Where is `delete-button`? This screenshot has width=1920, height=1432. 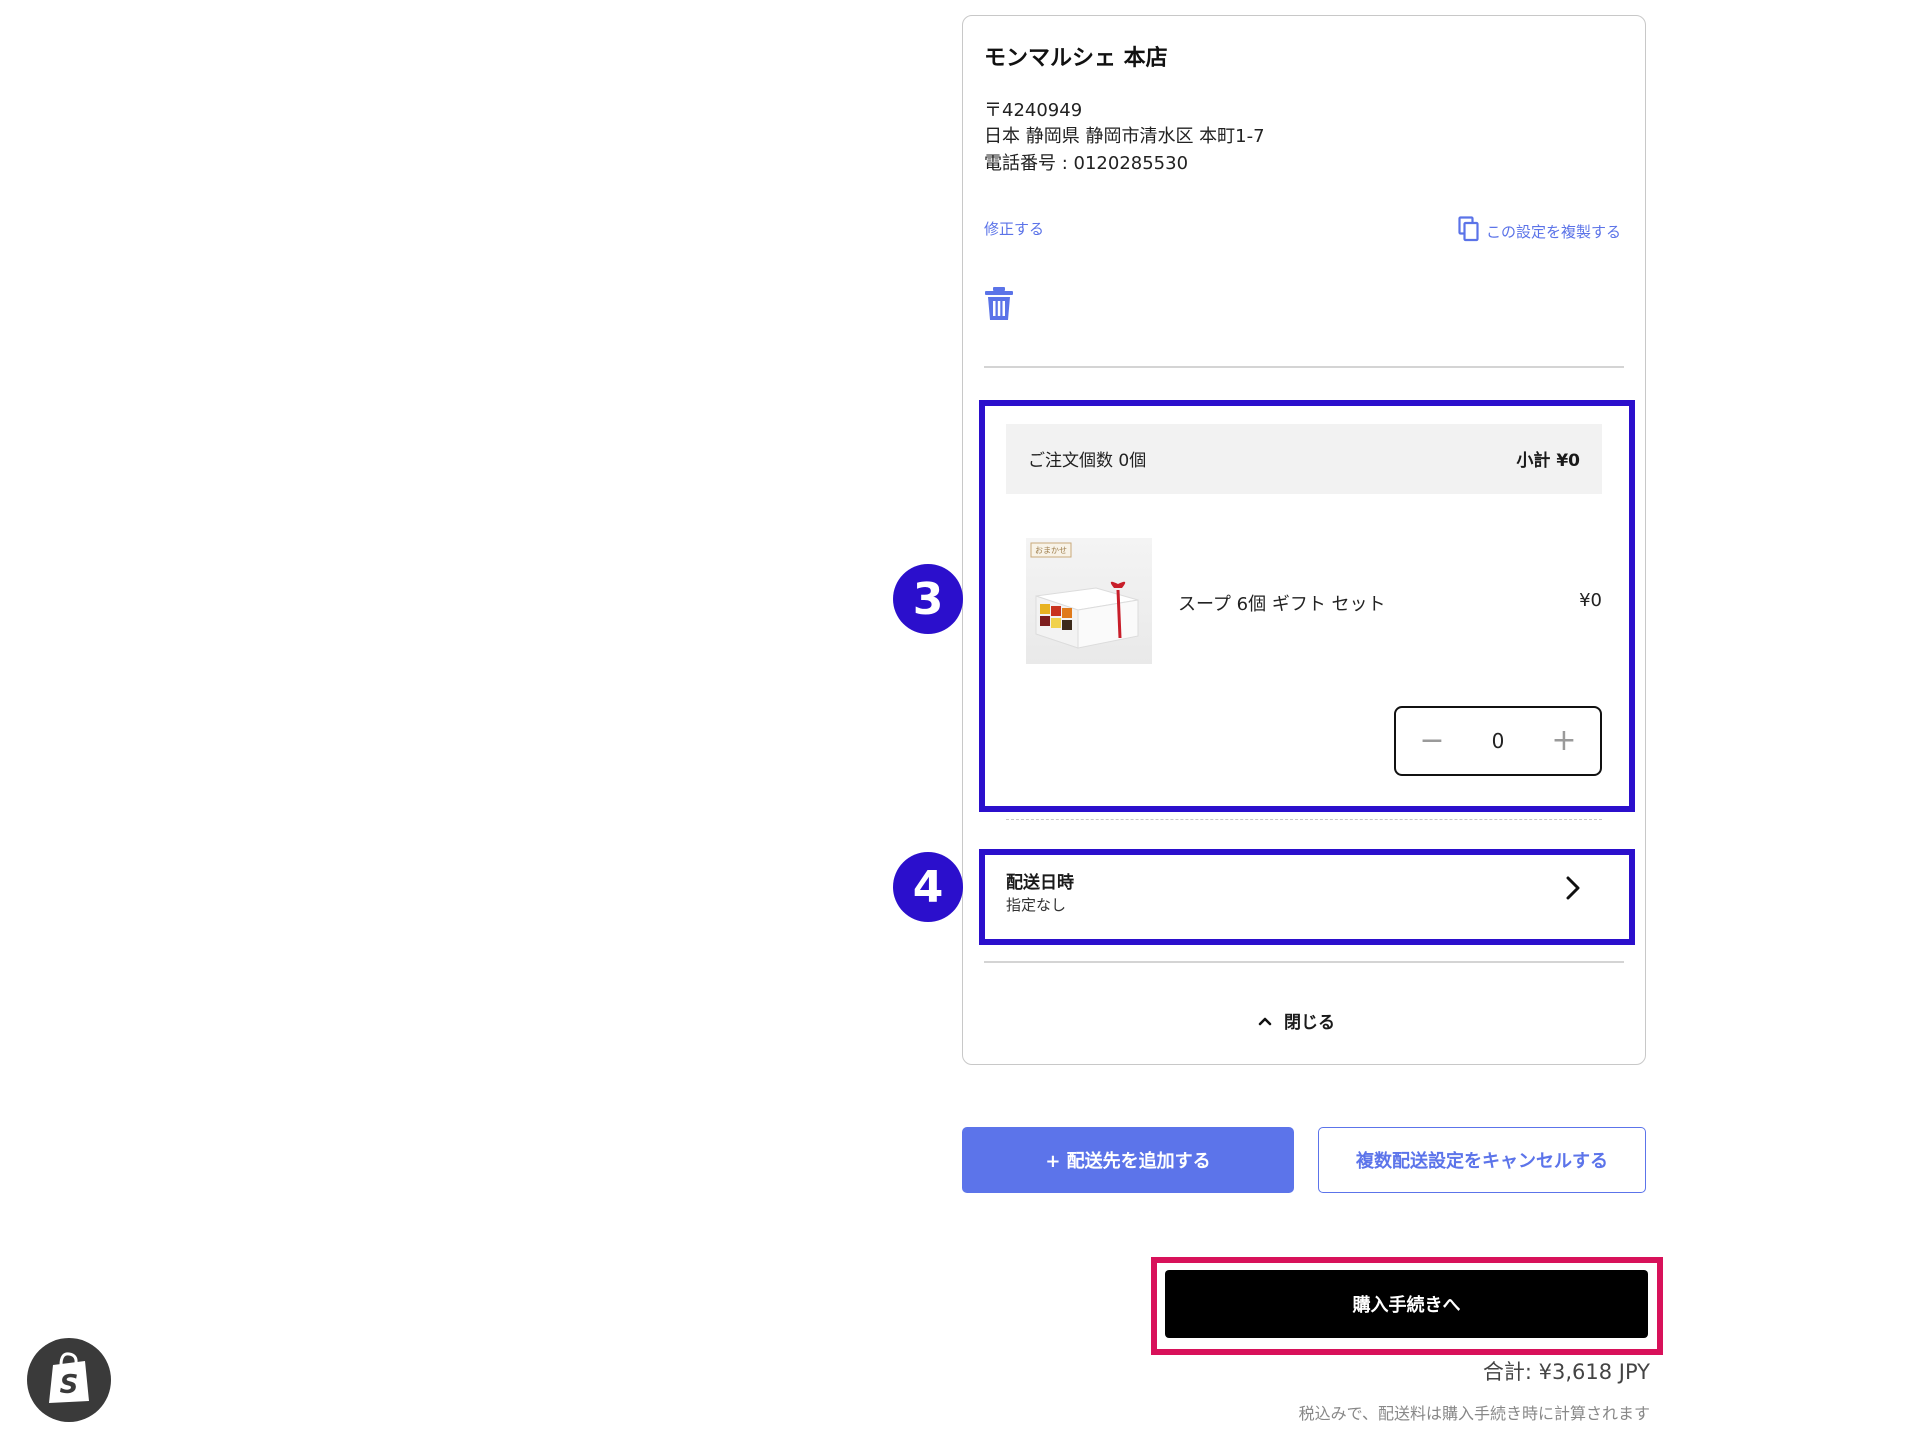
delete-button is located at coordinates (999, 306).